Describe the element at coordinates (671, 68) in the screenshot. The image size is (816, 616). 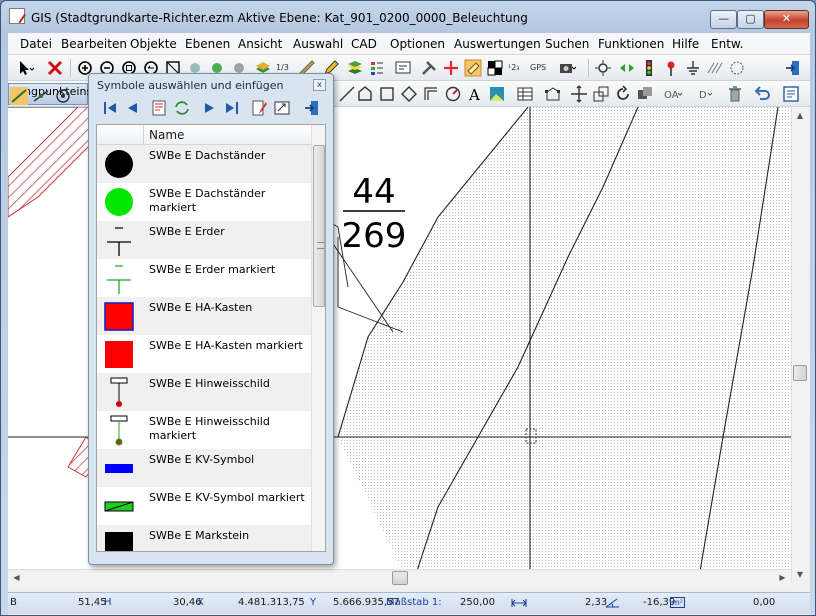
I see `pin-icon` at that location.